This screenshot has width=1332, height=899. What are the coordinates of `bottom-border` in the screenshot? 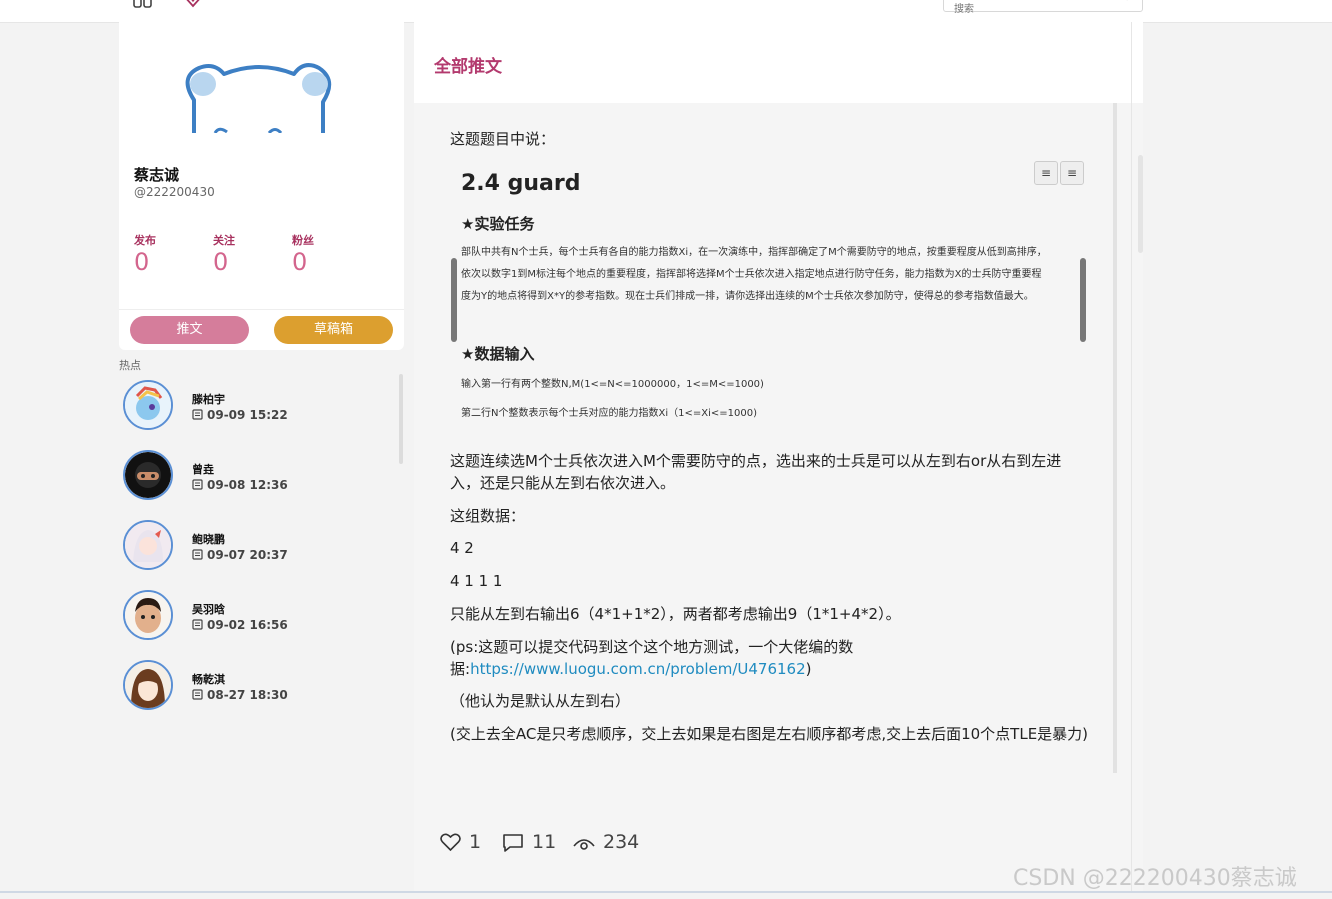 It's located at (666, 892).